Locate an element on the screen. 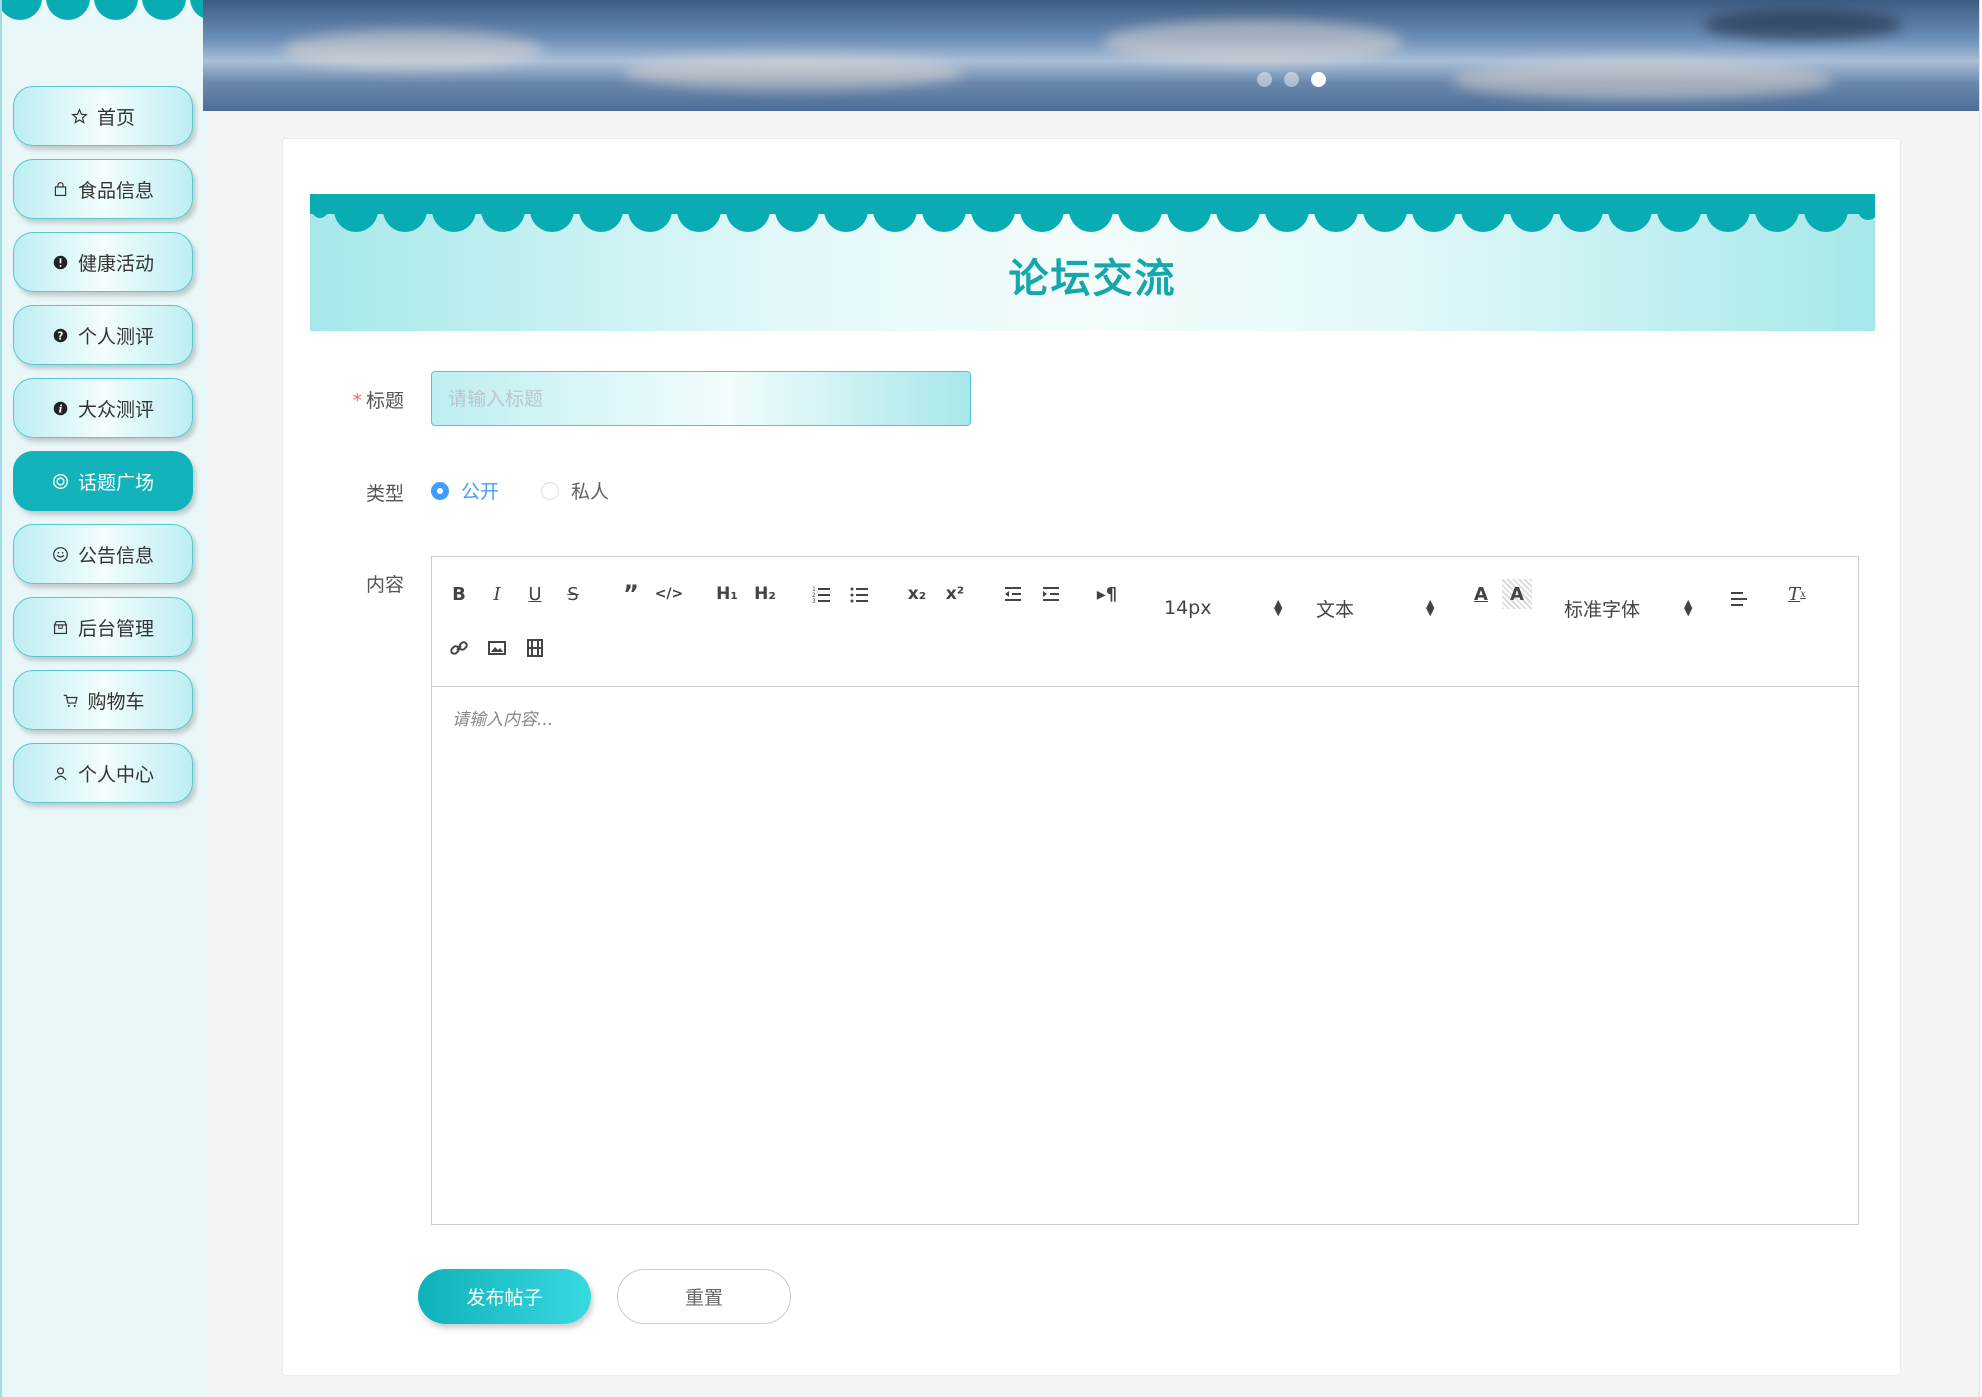 Image resolution: width=1982 pixels, height=1397 pixels. carousel-dot-active is located at coordinates (1318, 79).